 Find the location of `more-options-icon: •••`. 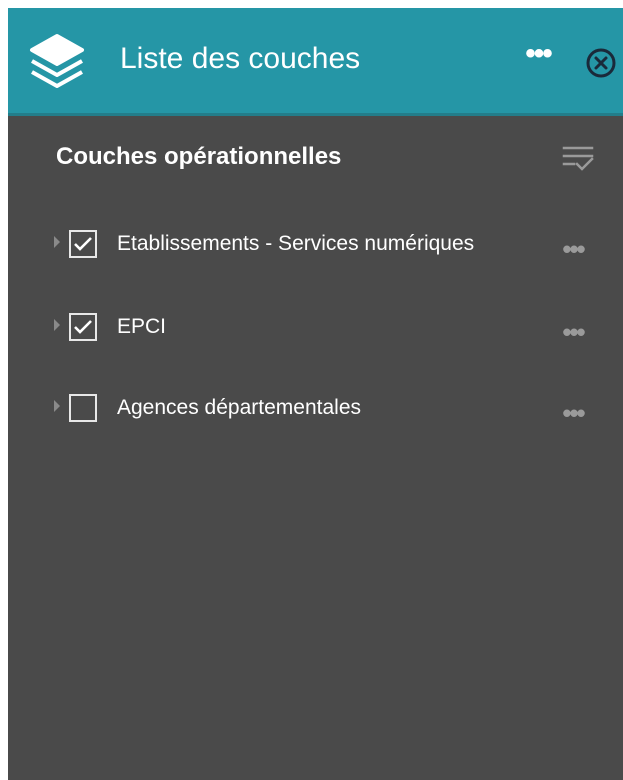

more-options-icon: ••• is located at coordinates (538, 57).